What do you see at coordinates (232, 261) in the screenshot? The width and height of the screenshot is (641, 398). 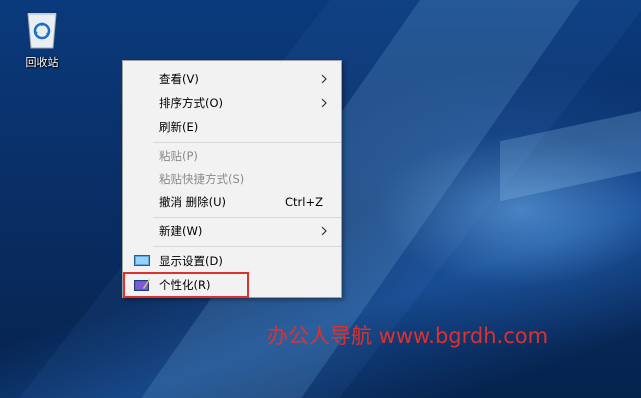 I see `menu-item-display-settings: 显示设置(D)` at bounding box center [232, 261].